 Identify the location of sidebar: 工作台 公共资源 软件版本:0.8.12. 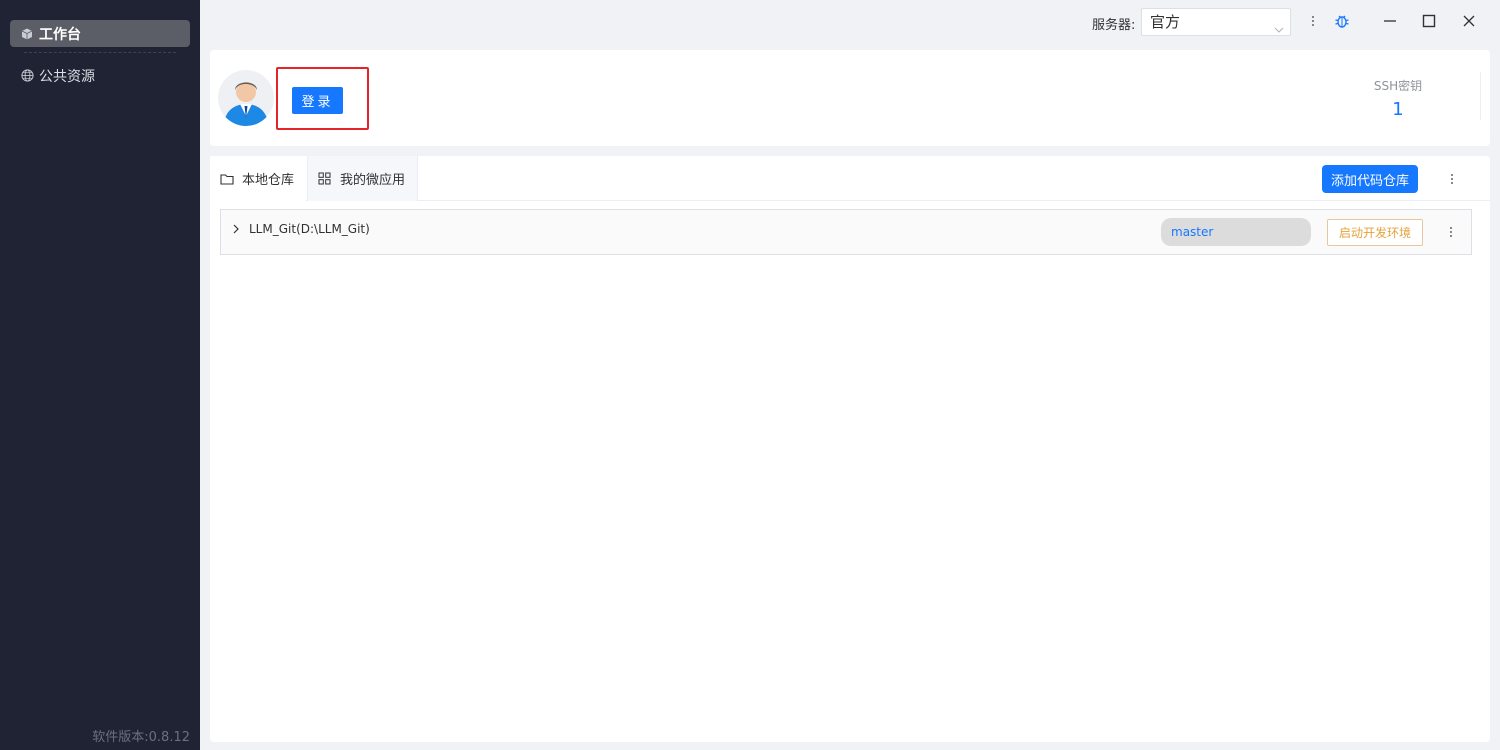
(100, 375).